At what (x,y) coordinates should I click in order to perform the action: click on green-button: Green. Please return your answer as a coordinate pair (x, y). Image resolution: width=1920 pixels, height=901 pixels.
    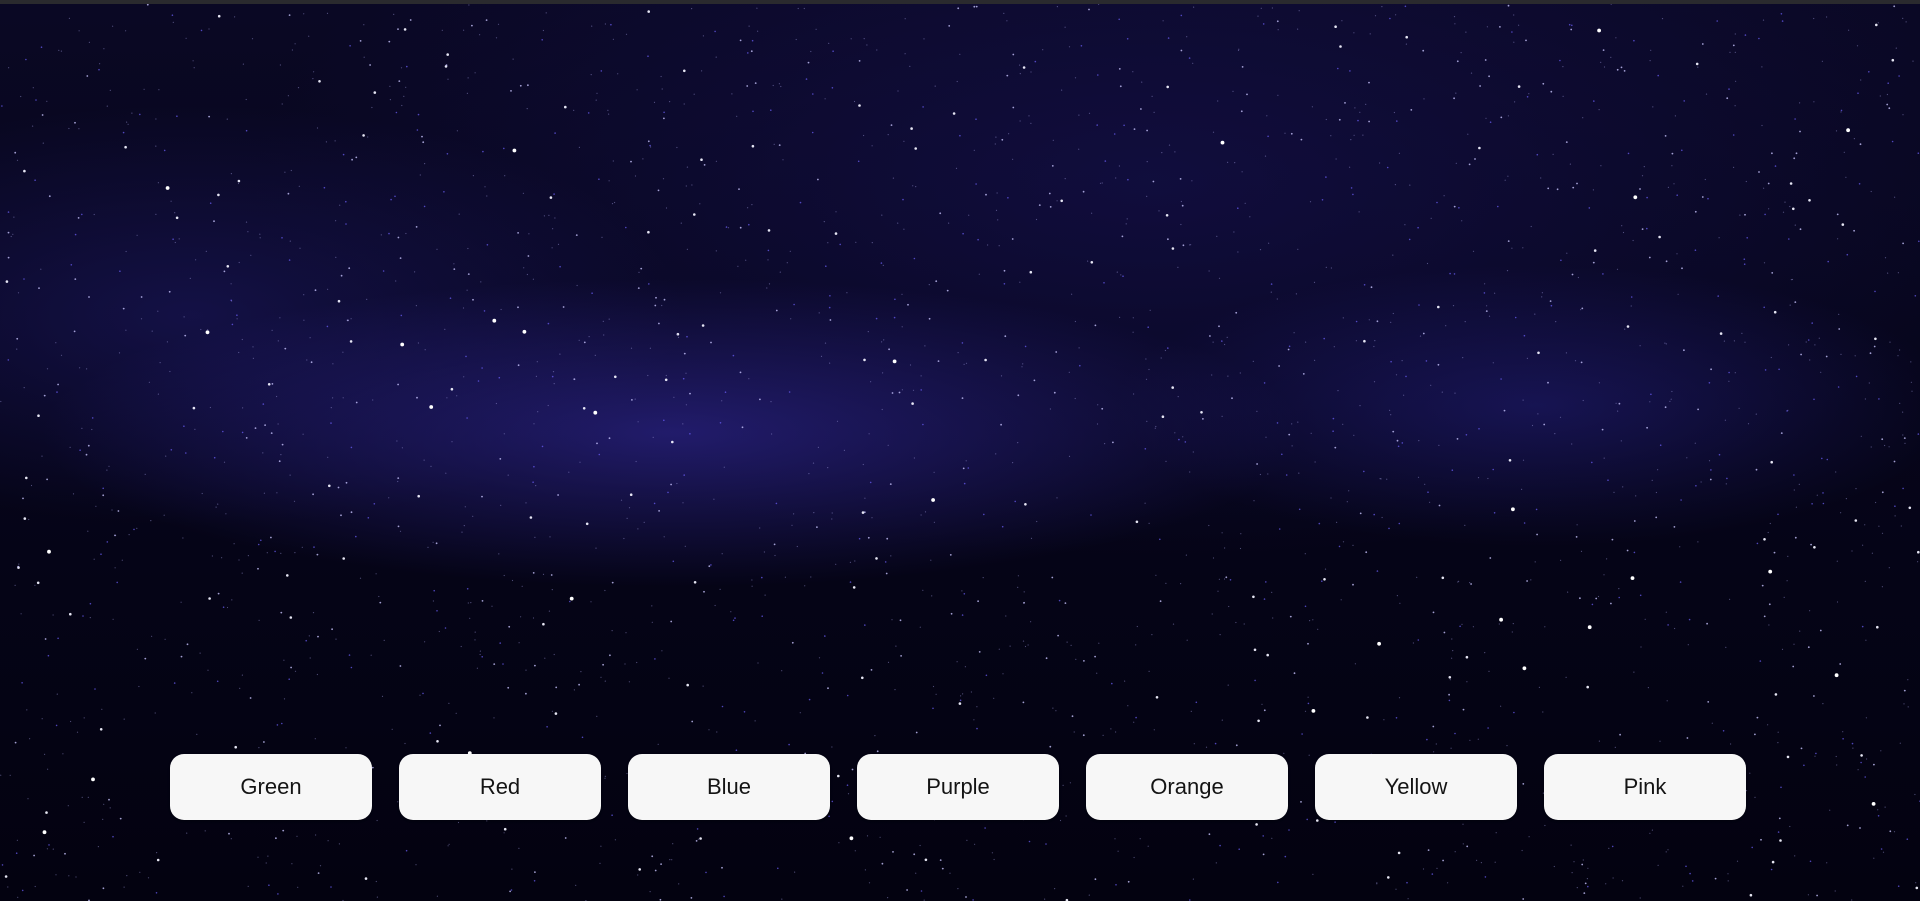
    Looking at the image, I should click on (271, 787).